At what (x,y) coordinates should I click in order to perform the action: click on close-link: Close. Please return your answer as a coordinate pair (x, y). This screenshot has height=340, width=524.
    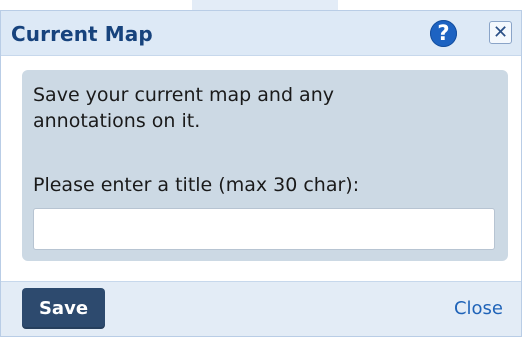
    Looking at the image, I should click on (478, 308).